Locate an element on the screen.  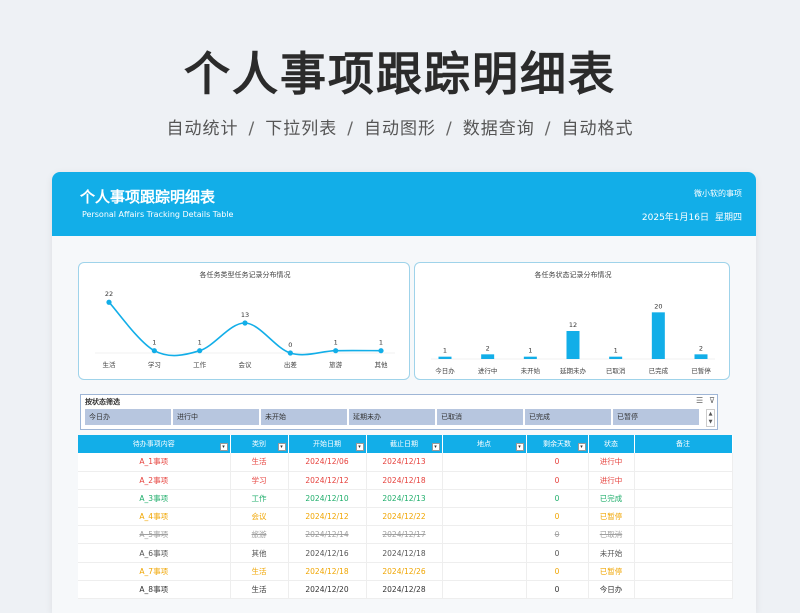
table-cell-end: 2024/12/26 is located at coordinates (404, 571).